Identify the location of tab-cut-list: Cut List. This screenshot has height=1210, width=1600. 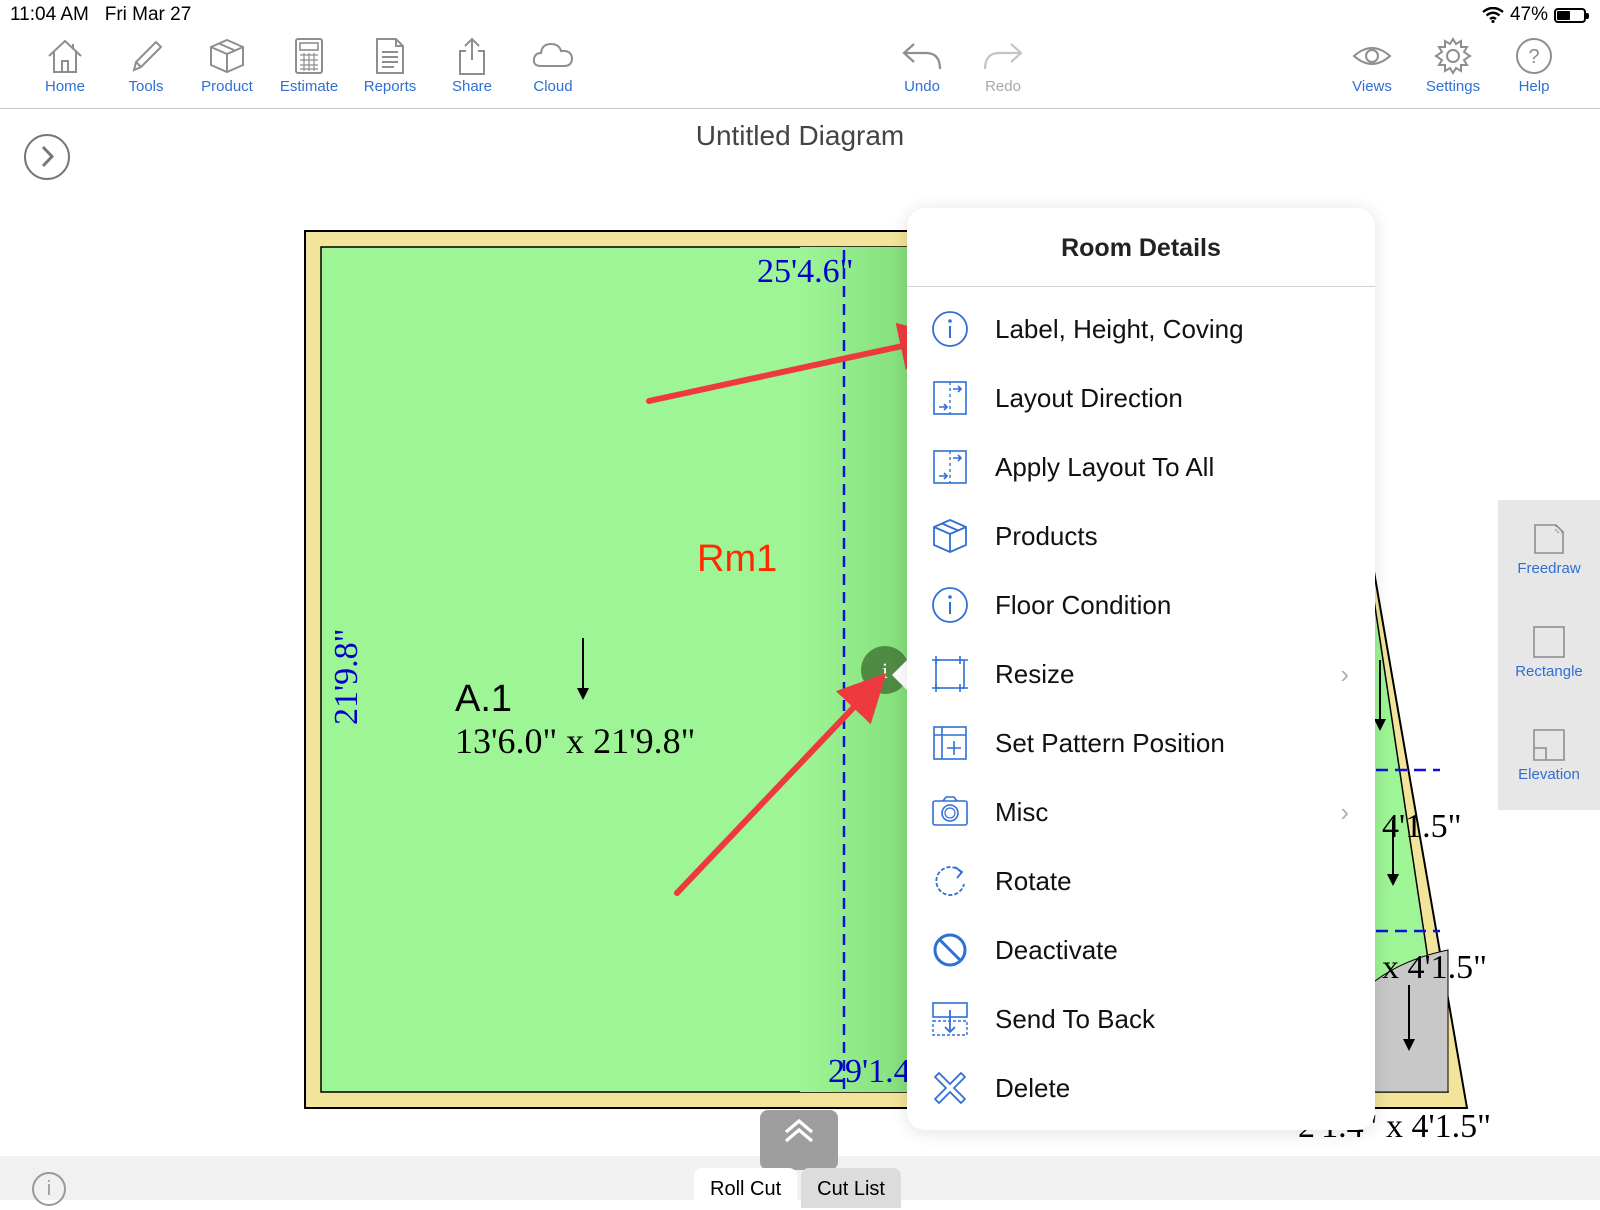
(851, 1188).